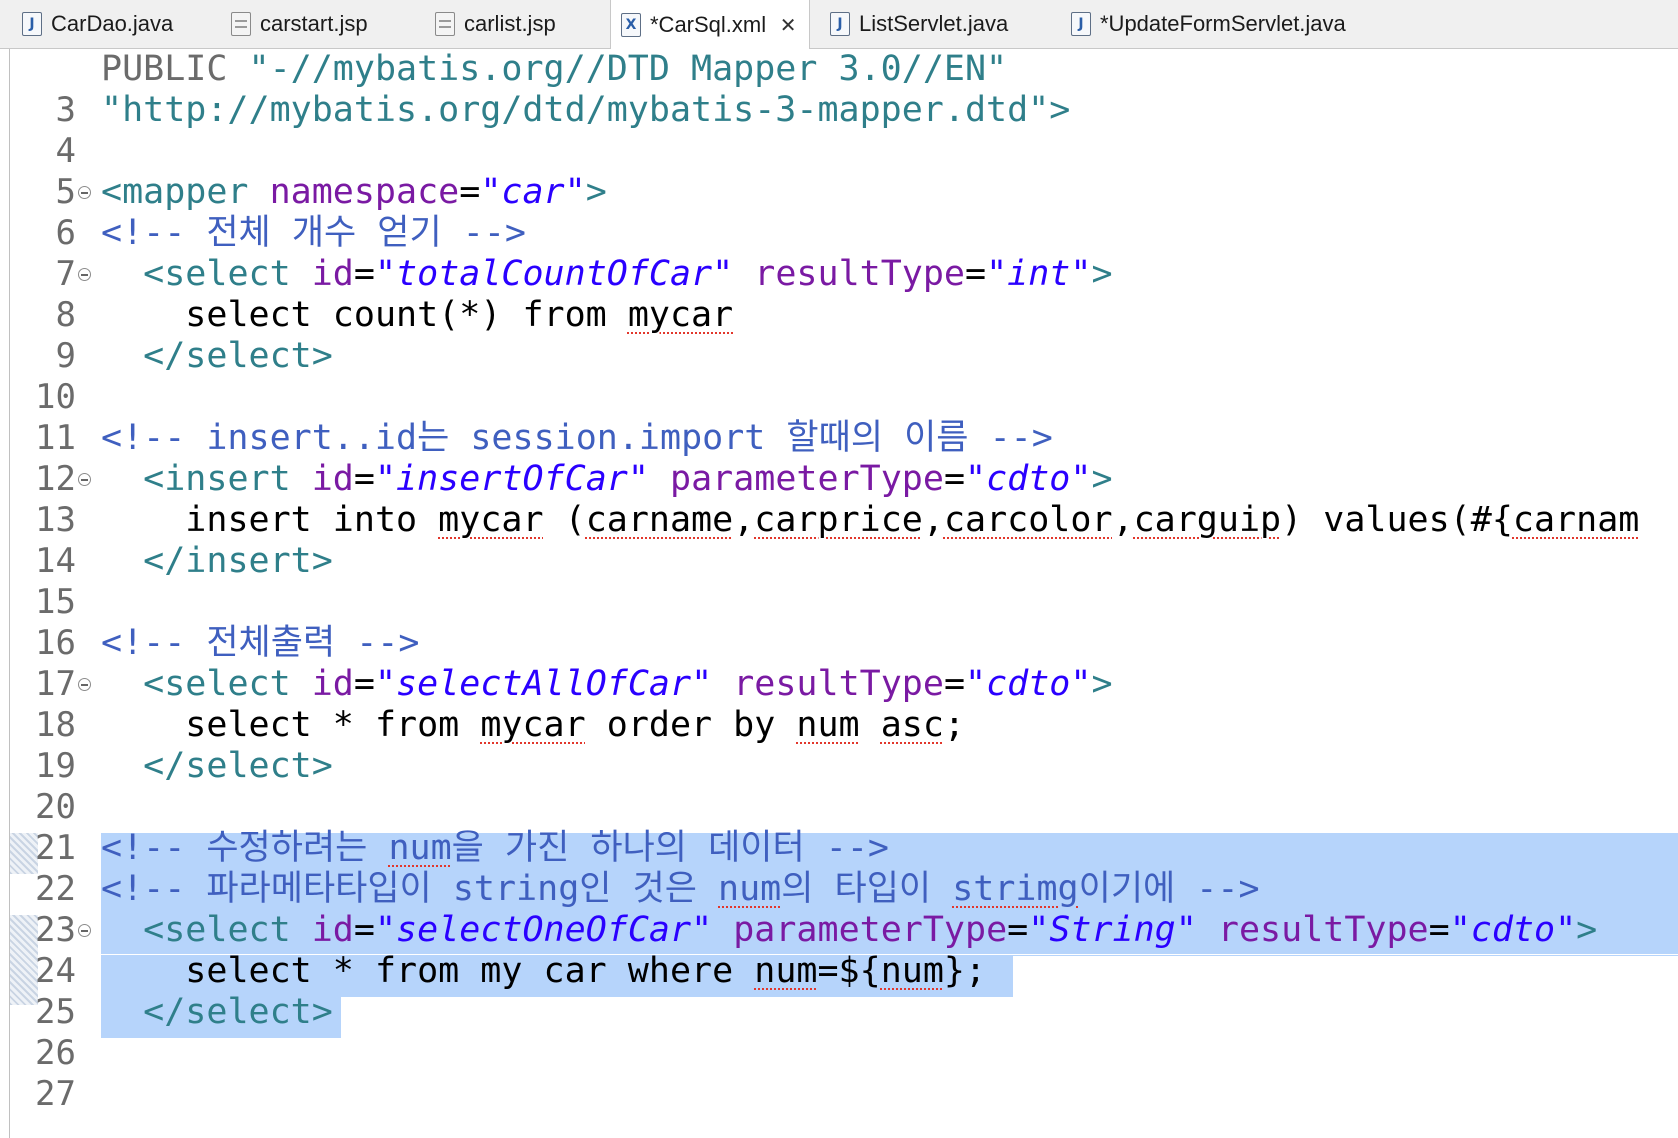 The width and height of the screenshot is (1678, 1138). What do you see at coordinates (839, 376) in the screenshot?
I see `code-line: 10 </select>` at bounding box center [839, 376].